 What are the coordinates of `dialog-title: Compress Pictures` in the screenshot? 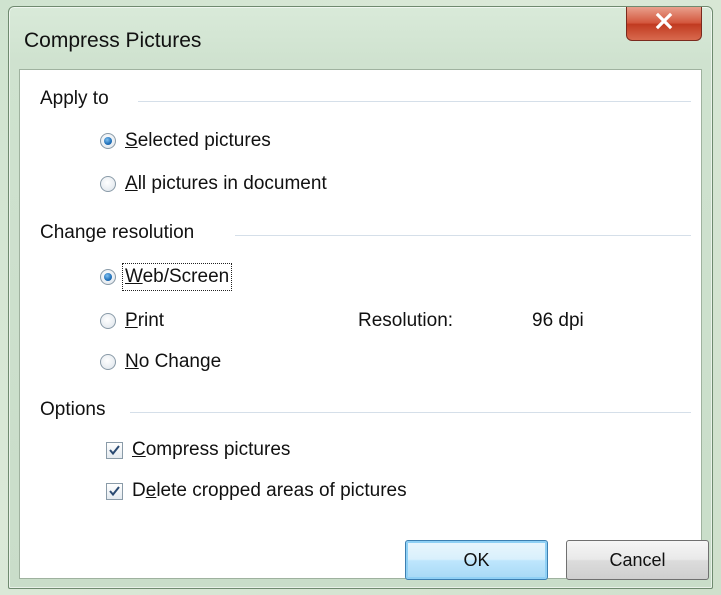 It's located at (113, 40).